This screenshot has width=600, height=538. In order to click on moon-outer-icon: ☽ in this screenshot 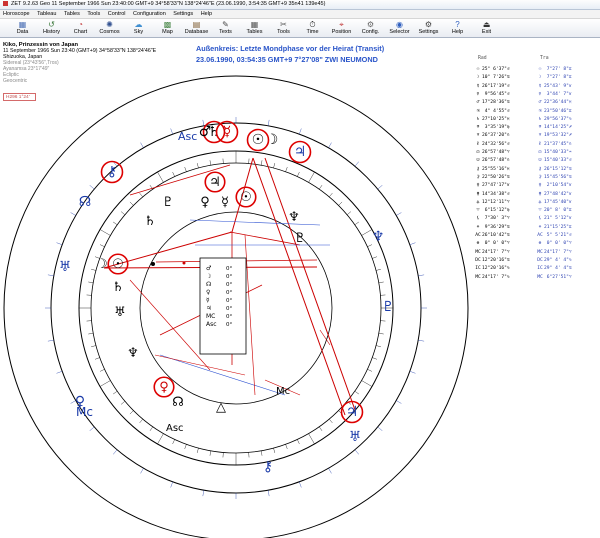, I will do `click(272, 140)`.